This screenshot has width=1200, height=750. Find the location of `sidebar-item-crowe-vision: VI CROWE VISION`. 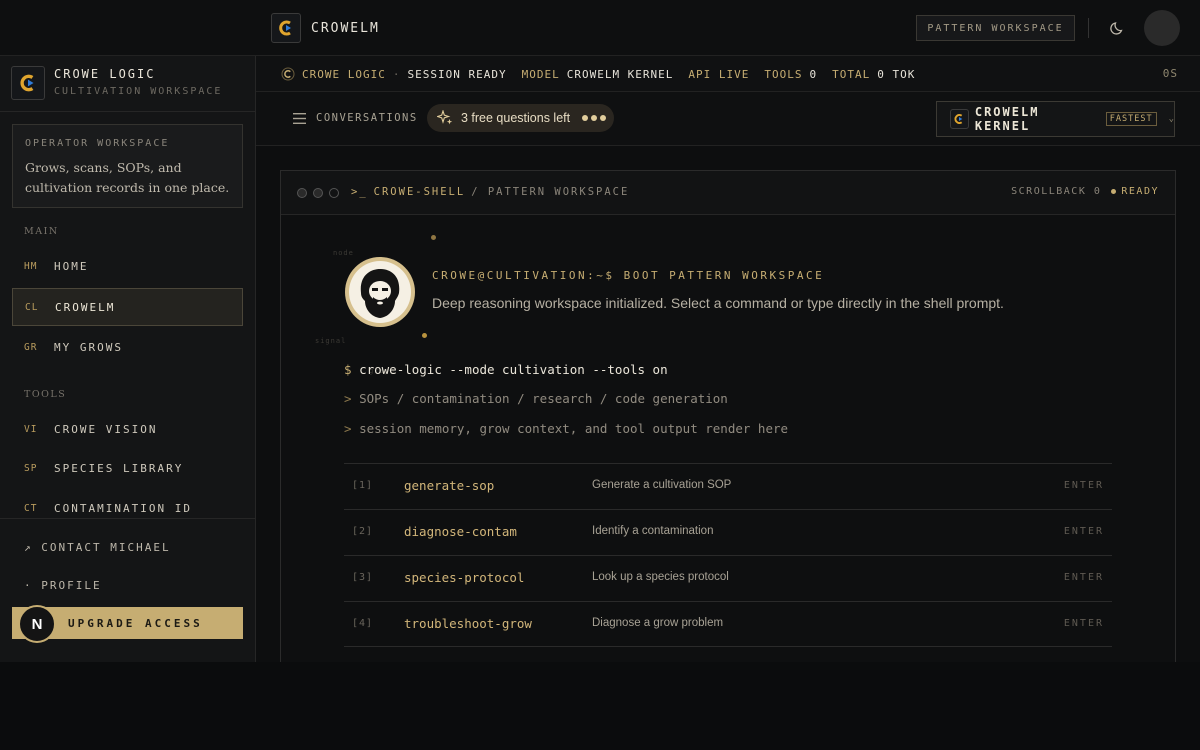

sidebar-item-crowe-vision: VI CROWE VISION is located at coordinates (127, 429).